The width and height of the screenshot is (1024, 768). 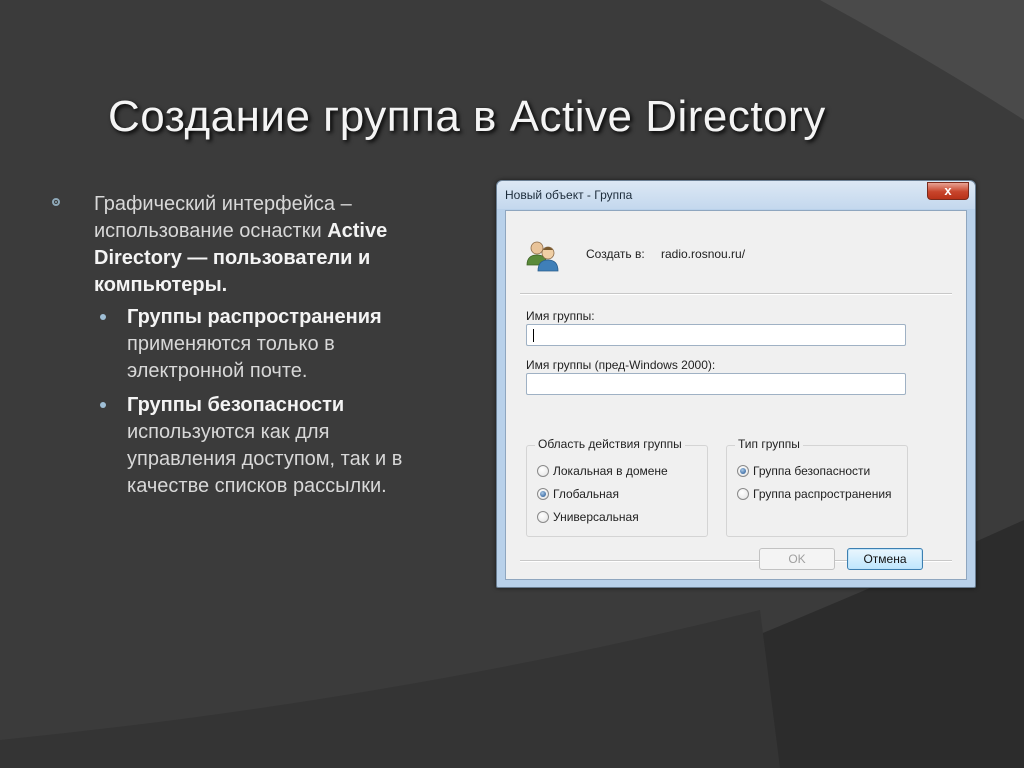 I want to click on sub-bullet-bold: Группы безопасности, so click(x=236, y=405).